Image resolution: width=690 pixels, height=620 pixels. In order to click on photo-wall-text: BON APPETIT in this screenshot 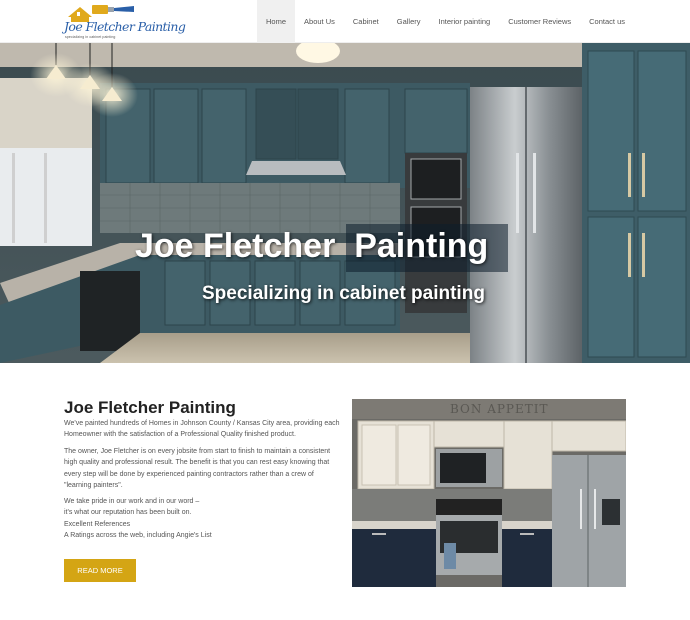, I will do `click(499, 409)`.